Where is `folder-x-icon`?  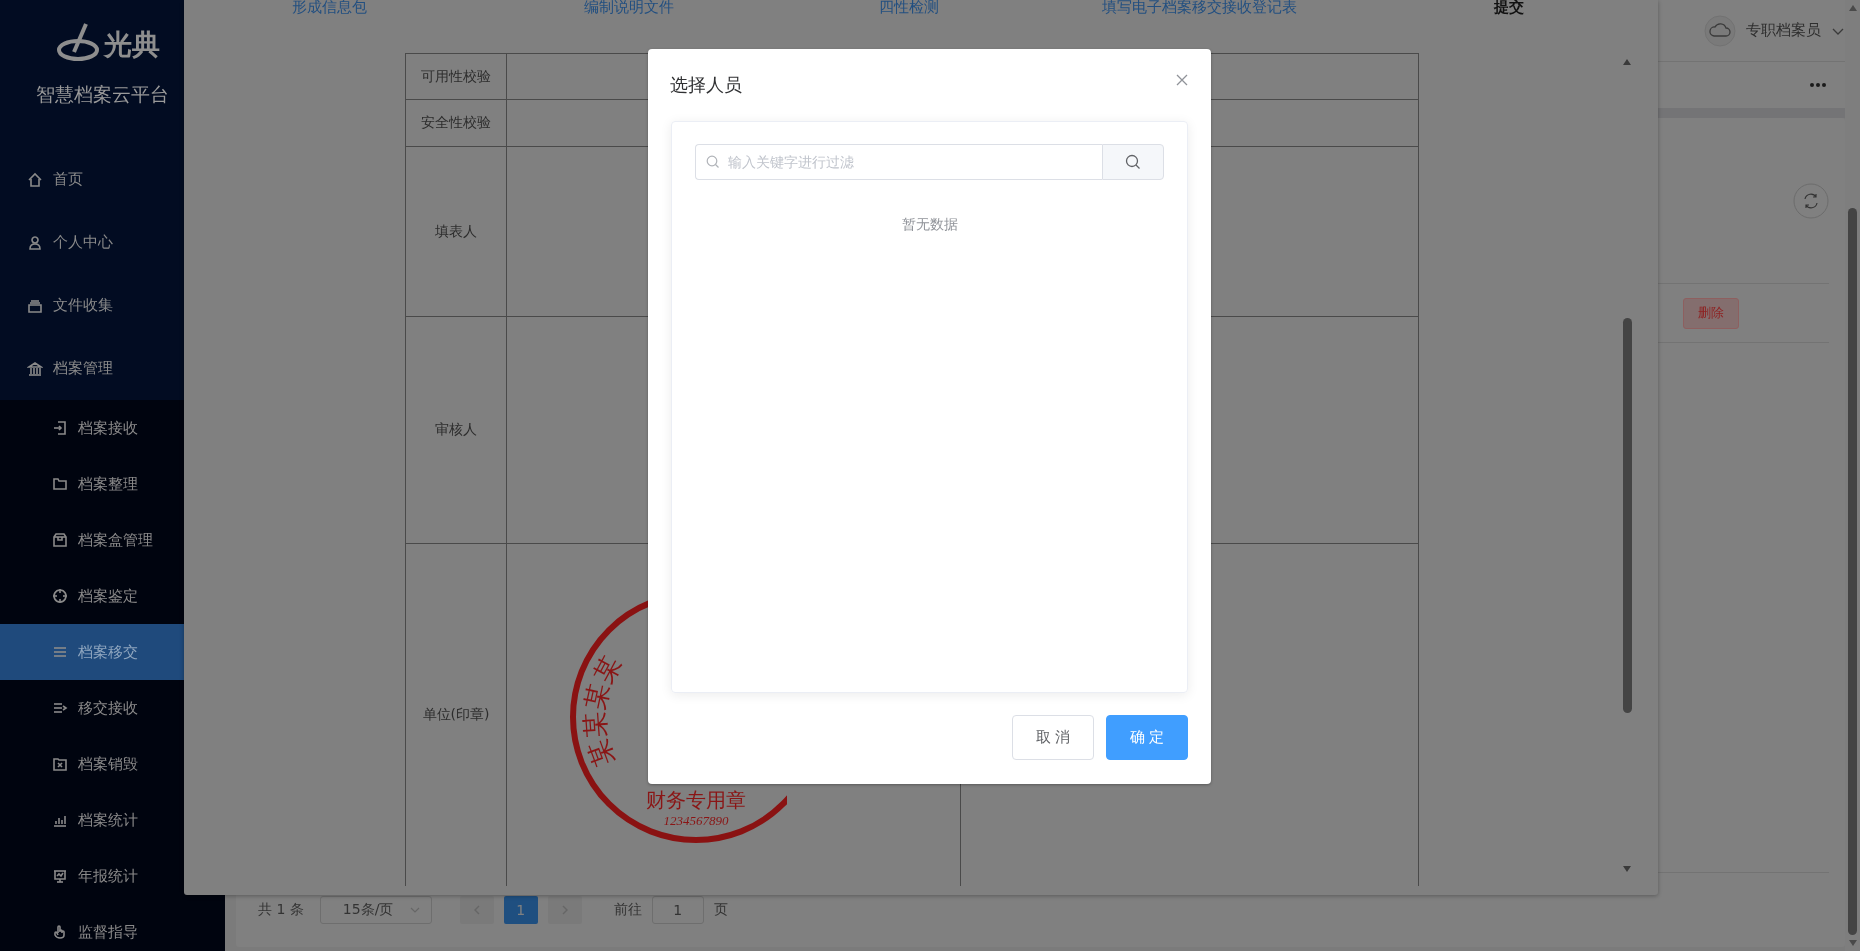
folder-x-icon is located at coordinates (60, 764).